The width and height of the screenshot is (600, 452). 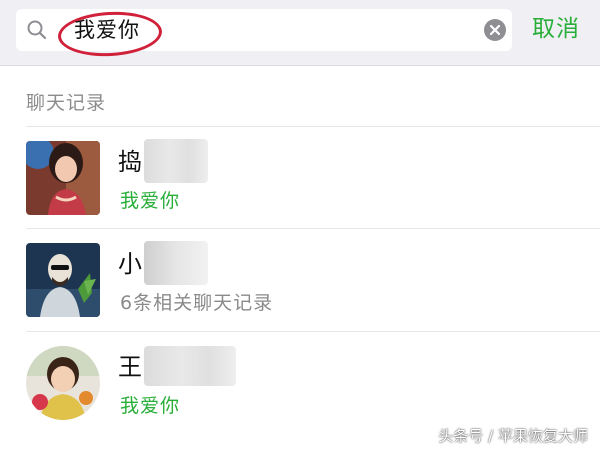 What do you see at coordinates (130, 367) in the screenshot?
I see `contact-name: 王` at bounding box center [130, 367].